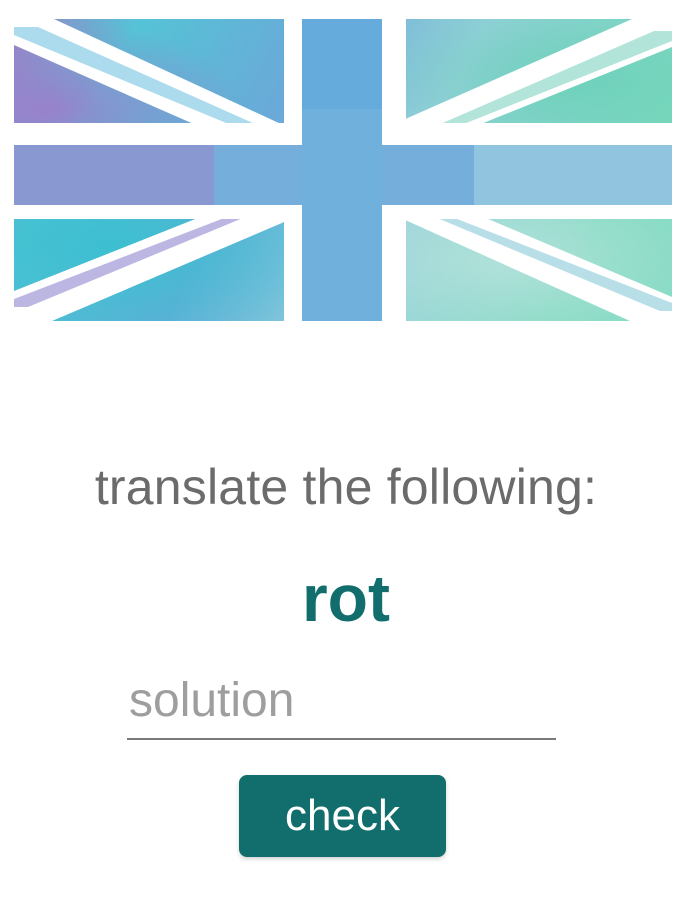  I want to click on check-button: check, so click(342, 816).